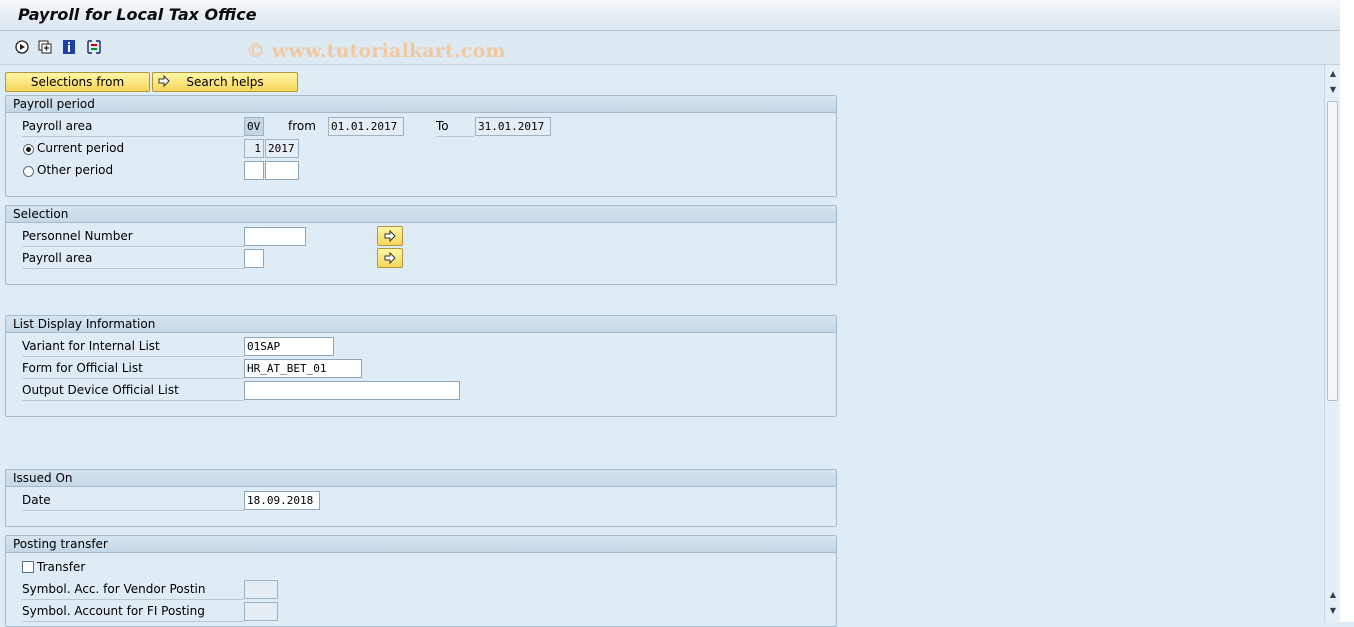 This screenshot has width=1354, height=627. Describe the element at coordinates (254, 126) in the screenshot. I see `payroll-area-field: 0V` at that location.